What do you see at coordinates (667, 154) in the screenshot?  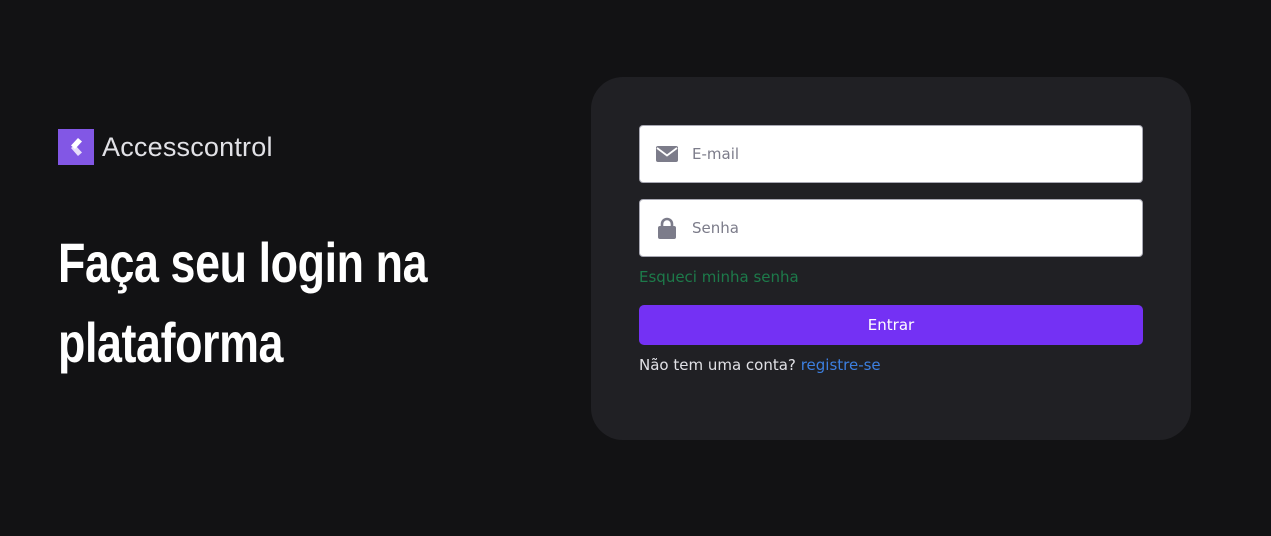 I see `envelope-icon` at bounding box center [667, 154].